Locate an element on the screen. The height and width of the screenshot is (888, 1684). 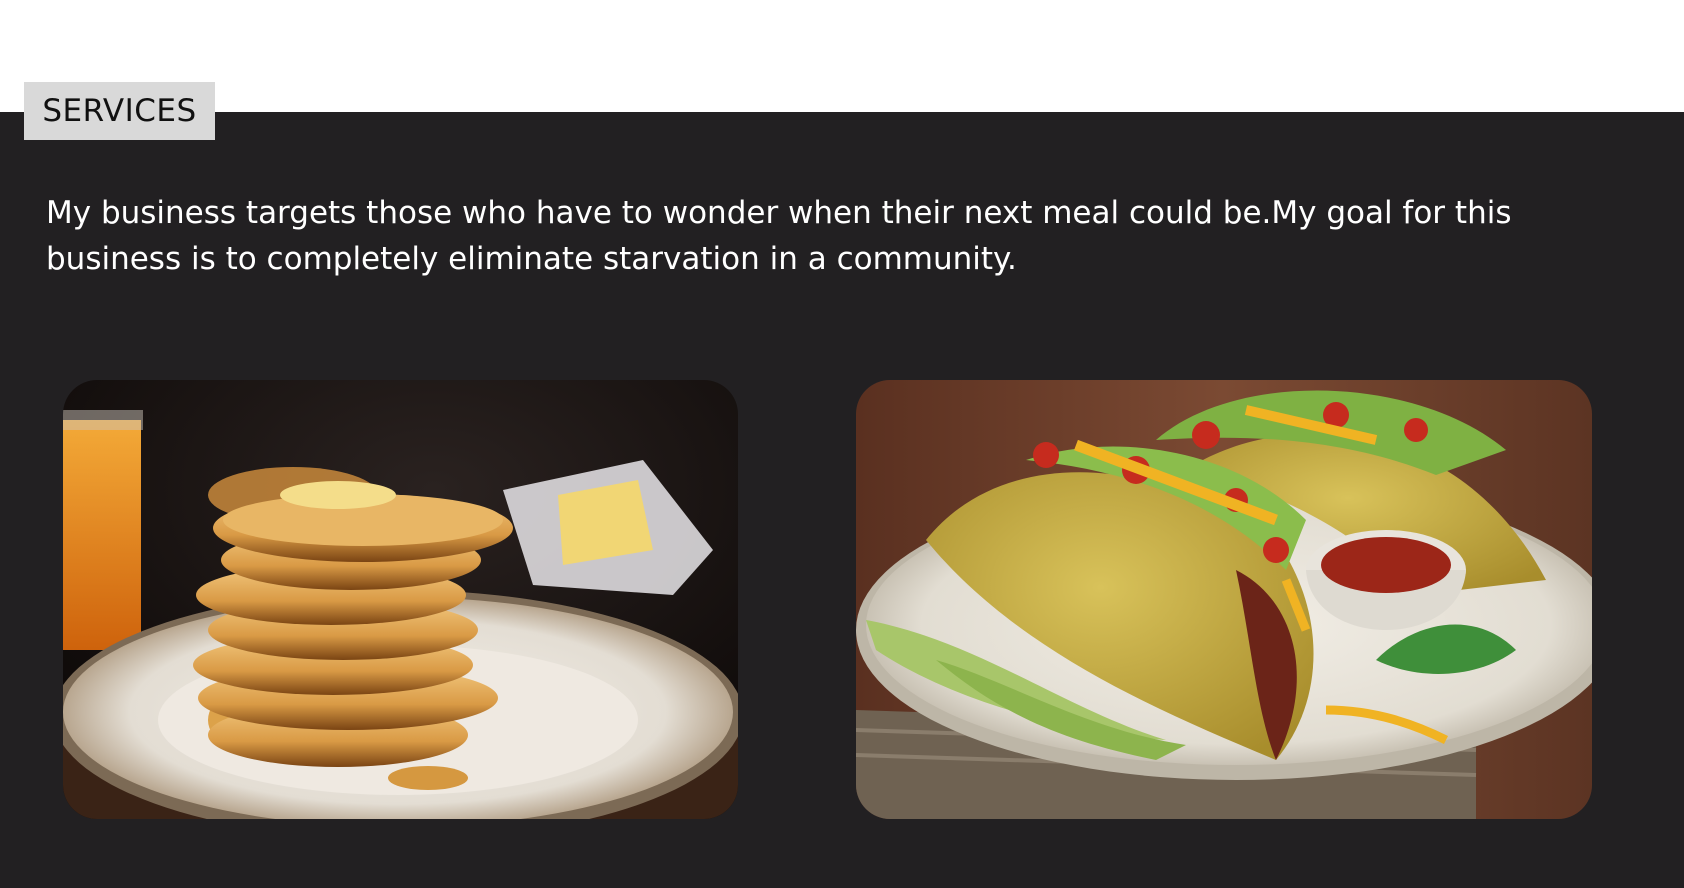
top-white-strip is located at coordinates (842, 56).